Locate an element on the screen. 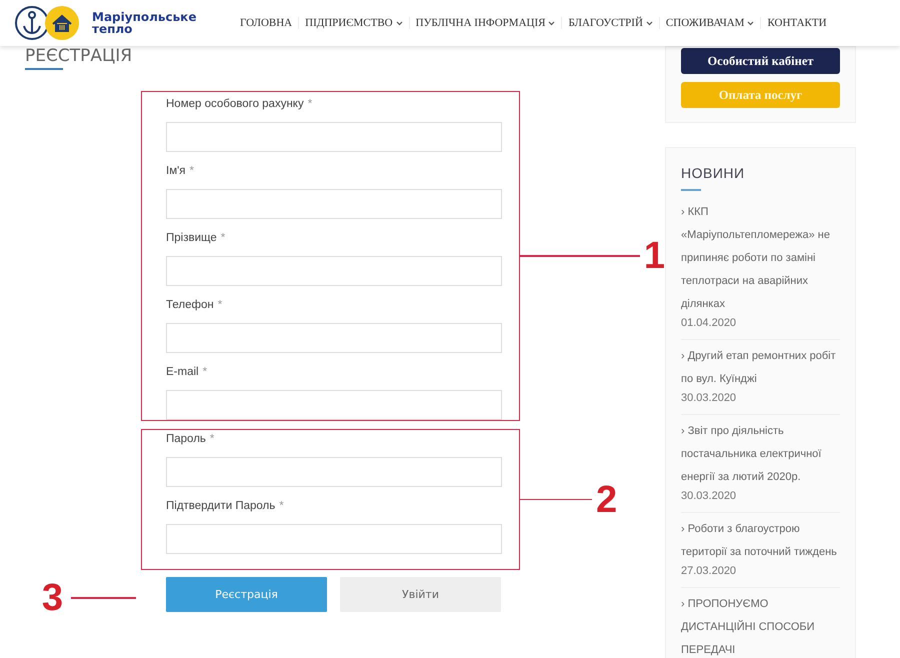 The width and height of the screenshot is (900, 658). nav-link: БЛАГОУСТРІЙ is located at coordinates (611, 23).